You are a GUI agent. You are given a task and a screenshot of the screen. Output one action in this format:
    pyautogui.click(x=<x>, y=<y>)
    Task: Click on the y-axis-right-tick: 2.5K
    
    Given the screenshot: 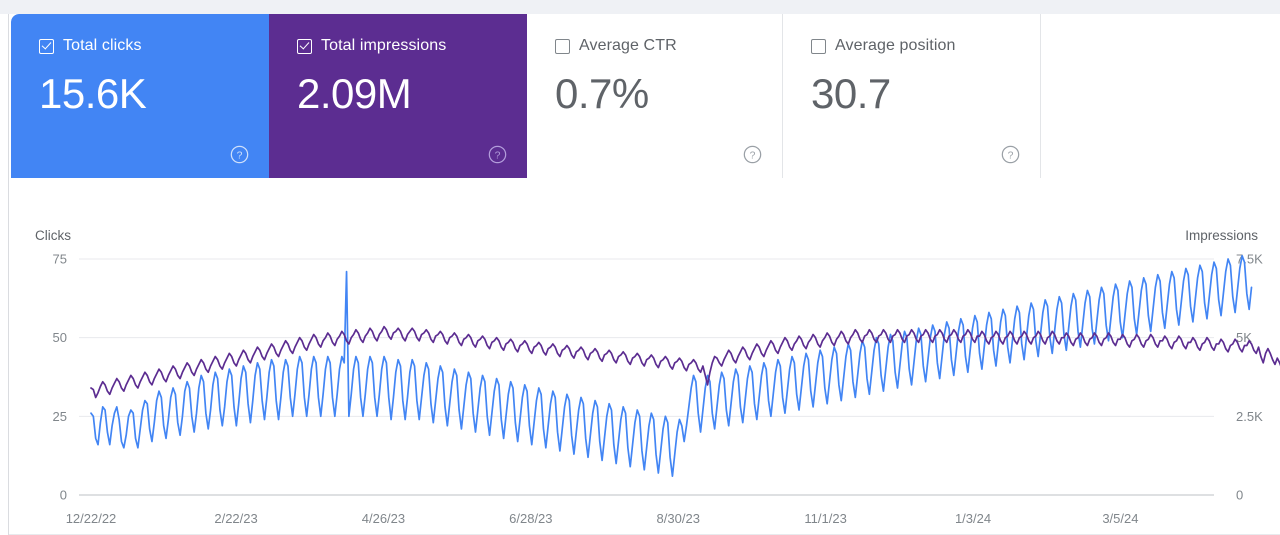 What is the action you would take?
    pyautogui.click(x=1249, y=416)
    